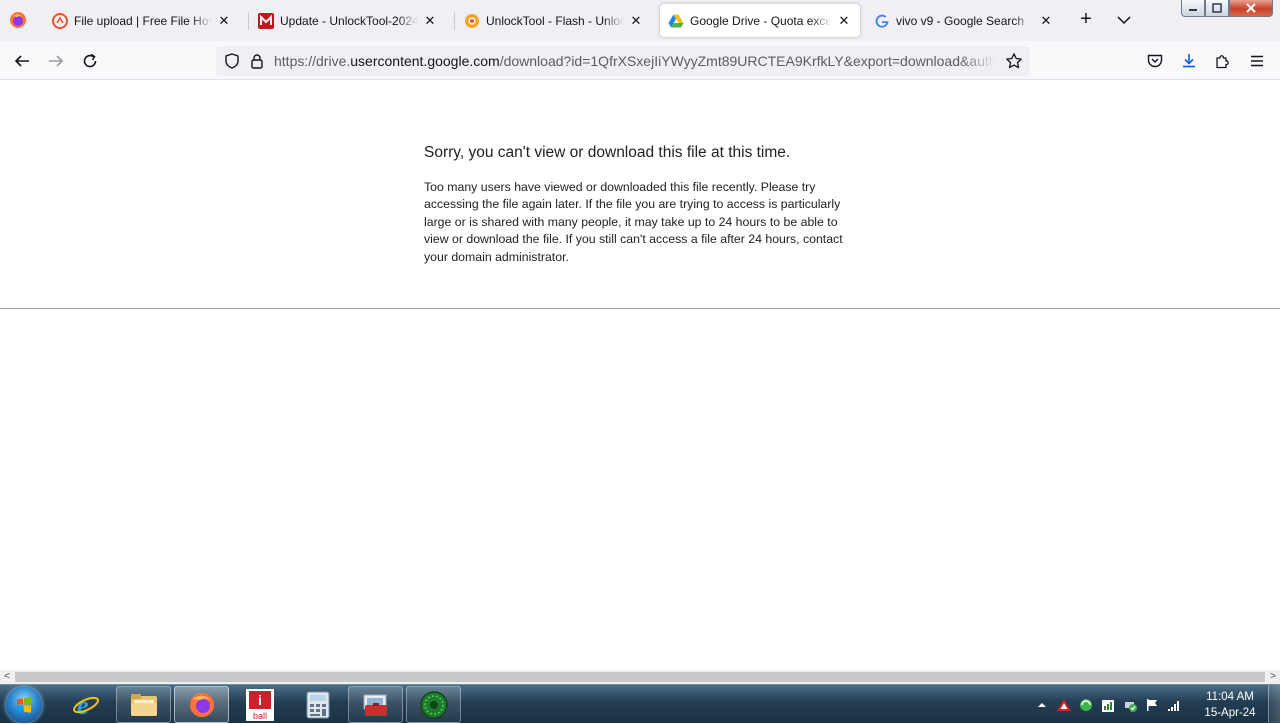 This screenshot has width=1280, height=724. What do you see at coordinates (1217, 8) in the screenshot?
I see `restore-window-button` at bounding box center [1217, 8].